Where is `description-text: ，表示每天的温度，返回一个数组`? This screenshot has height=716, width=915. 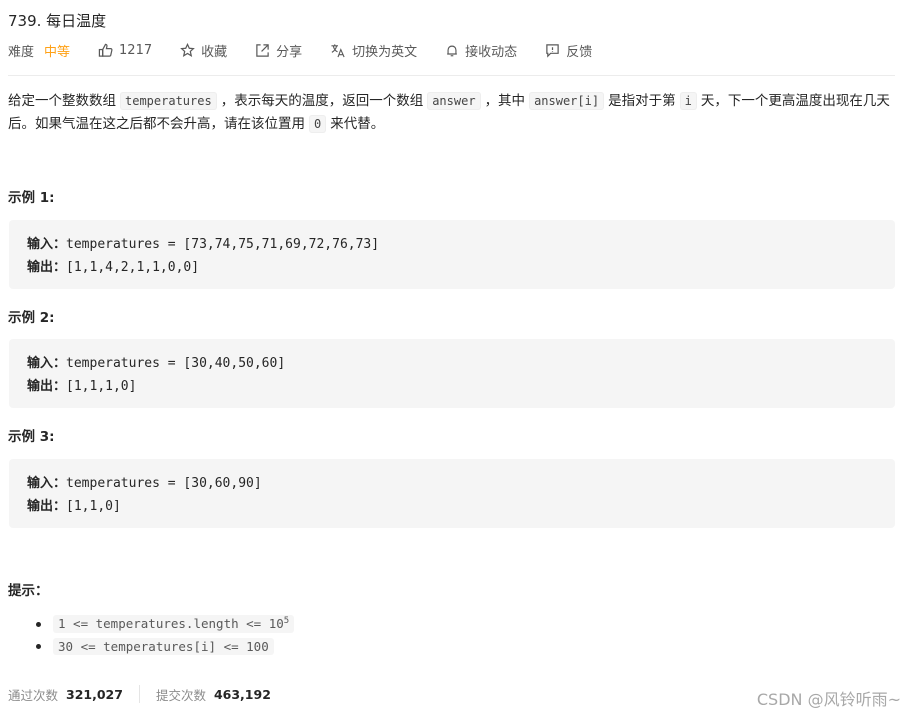
description-text: ，表示每天的温度，返回一个数组 is located at coordinates (322, 101).